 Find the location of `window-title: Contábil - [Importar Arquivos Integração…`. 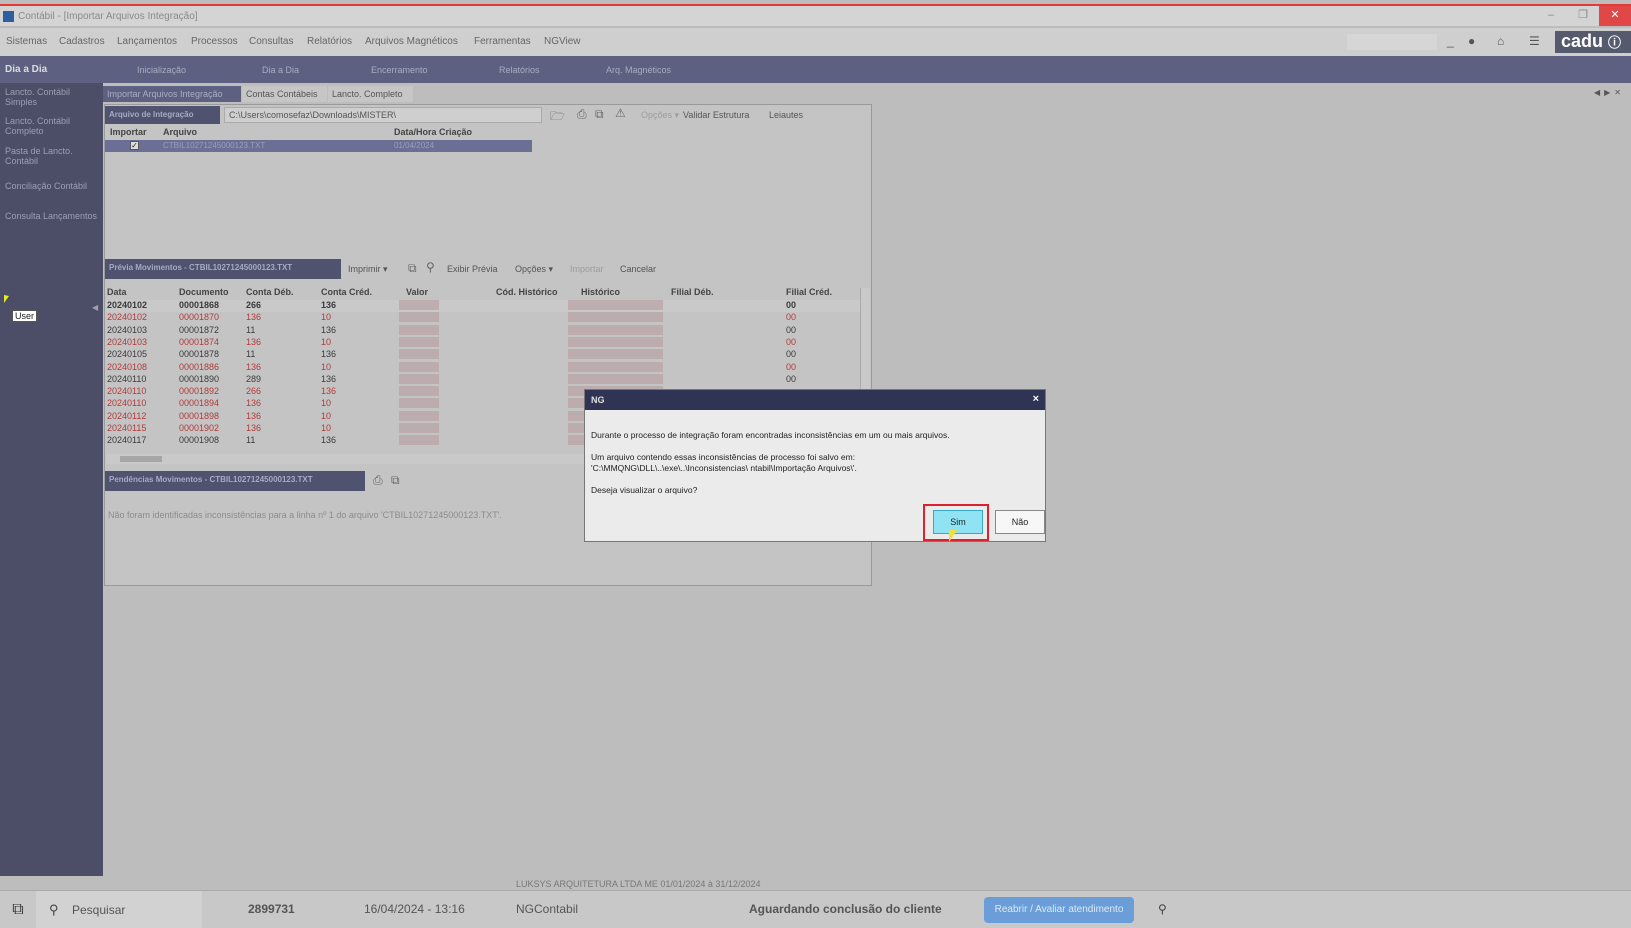

window-title: Contábil - [Importar Arquivos Integração… is located at coordinates (108, 16).